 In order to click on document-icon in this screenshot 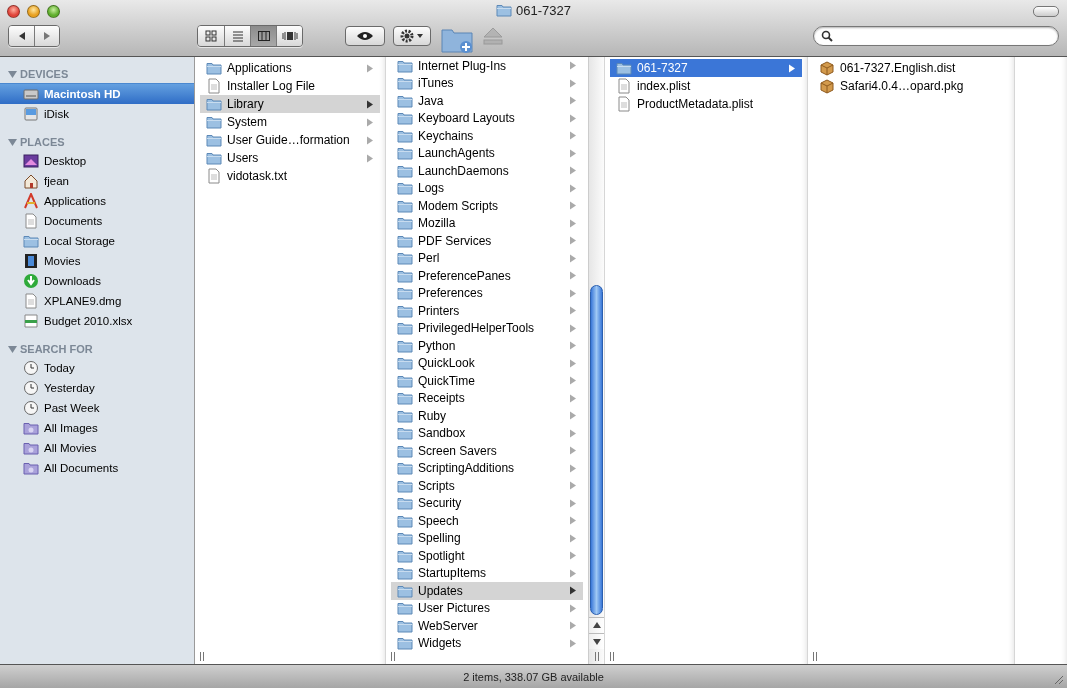, I will do `click(624, 86)`.